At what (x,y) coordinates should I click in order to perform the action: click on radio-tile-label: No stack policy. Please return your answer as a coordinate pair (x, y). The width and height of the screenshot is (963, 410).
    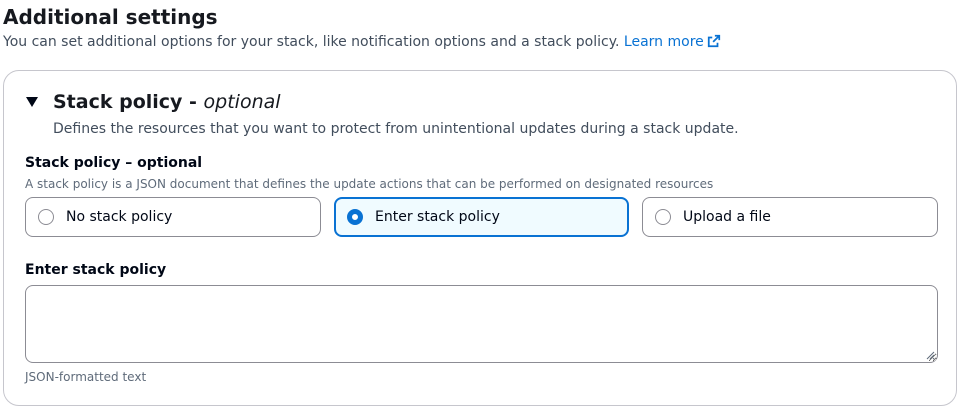
    Looking at the image, I should click on (119, 217).